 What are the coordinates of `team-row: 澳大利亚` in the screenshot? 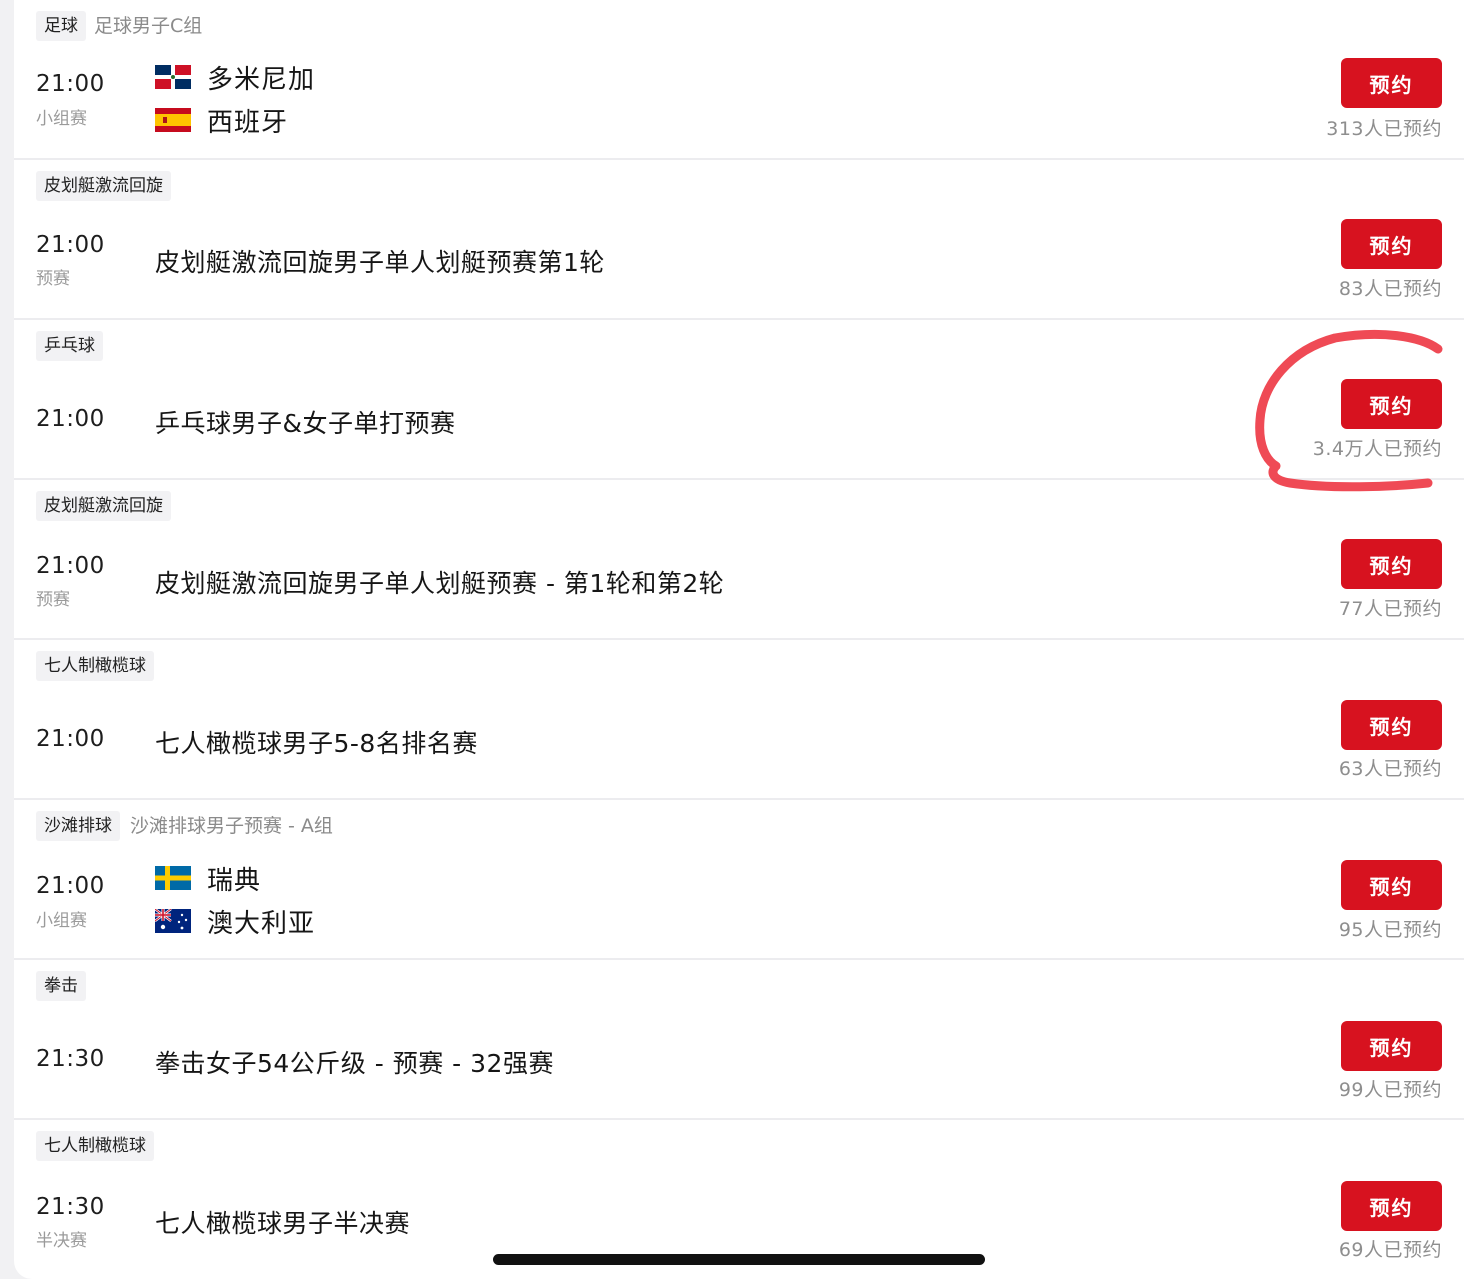 It's located at (235, 921).